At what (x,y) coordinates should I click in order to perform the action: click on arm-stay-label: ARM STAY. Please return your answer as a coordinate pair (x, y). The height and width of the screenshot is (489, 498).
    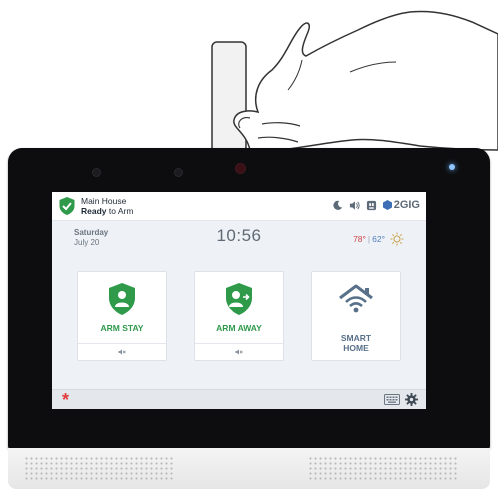
    Looking at the image, I should click on (122, 328).